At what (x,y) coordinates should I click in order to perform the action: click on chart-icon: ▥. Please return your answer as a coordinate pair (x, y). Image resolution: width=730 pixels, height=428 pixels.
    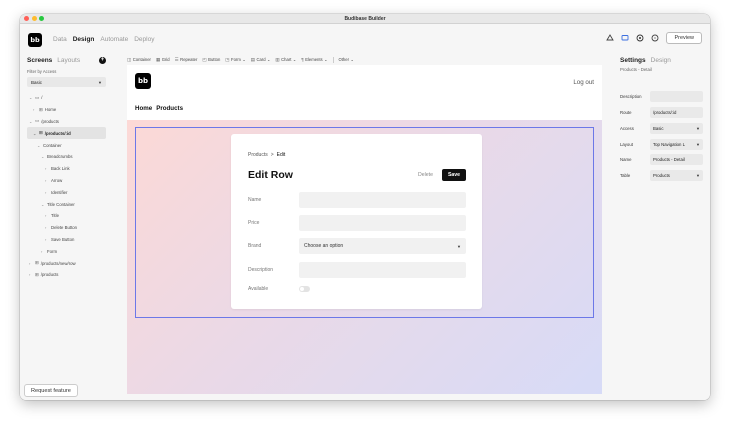
    Looking at the image, I should click on (277, 59).